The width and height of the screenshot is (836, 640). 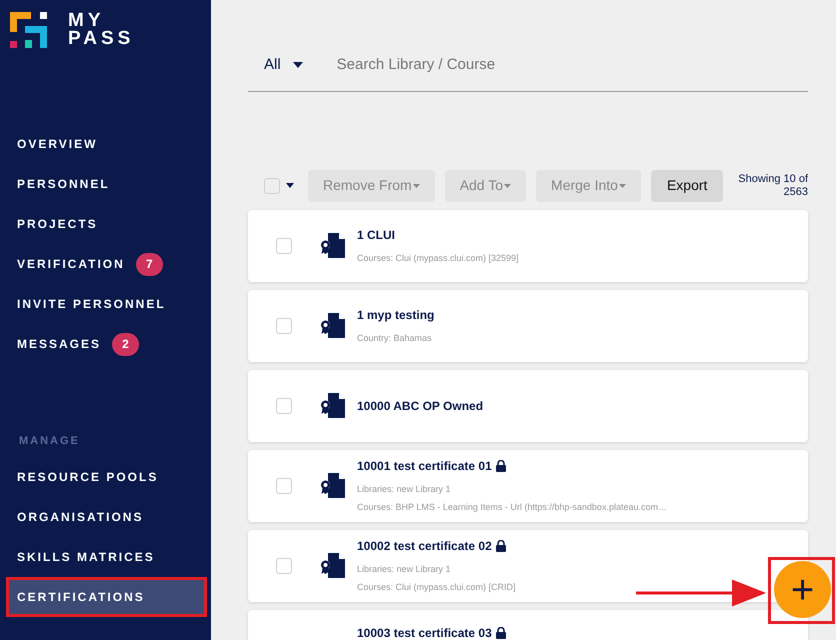 I want to click on certificate-detail: Courses: Clui (mypass.clui.com) [CRID], so click(x=436, y=587).